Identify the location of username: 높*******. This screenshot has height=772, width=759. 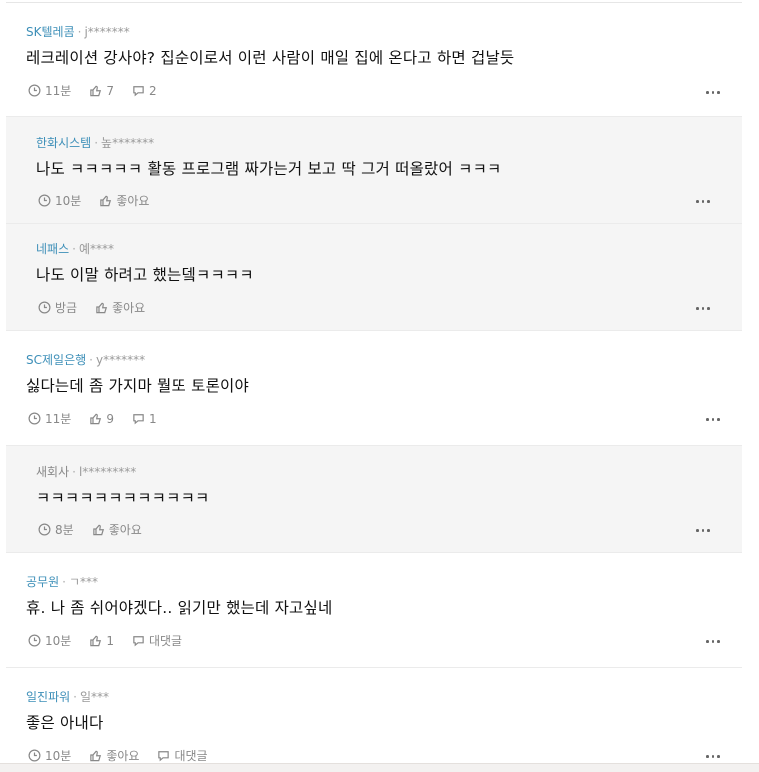
(128, 143).